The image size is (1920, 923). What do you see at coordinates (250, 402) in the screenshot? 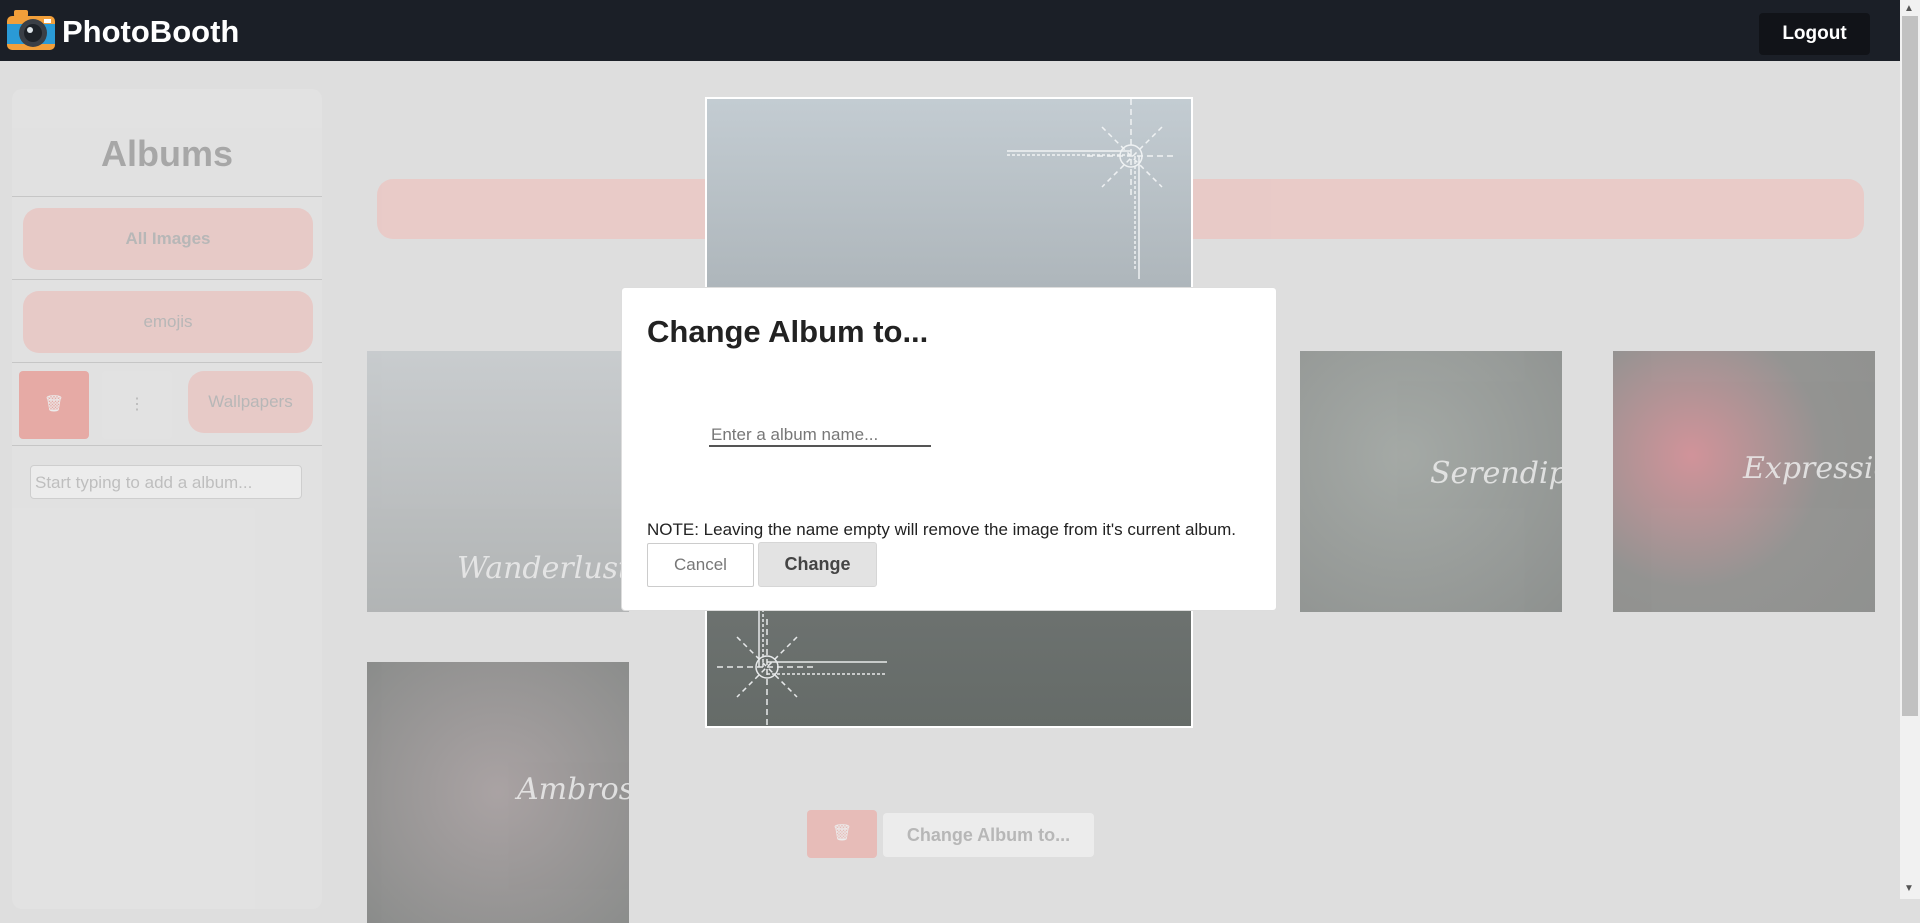
I see `sidebar-item-wallpapers: Wallpapers` at bounding box center [250, 402].